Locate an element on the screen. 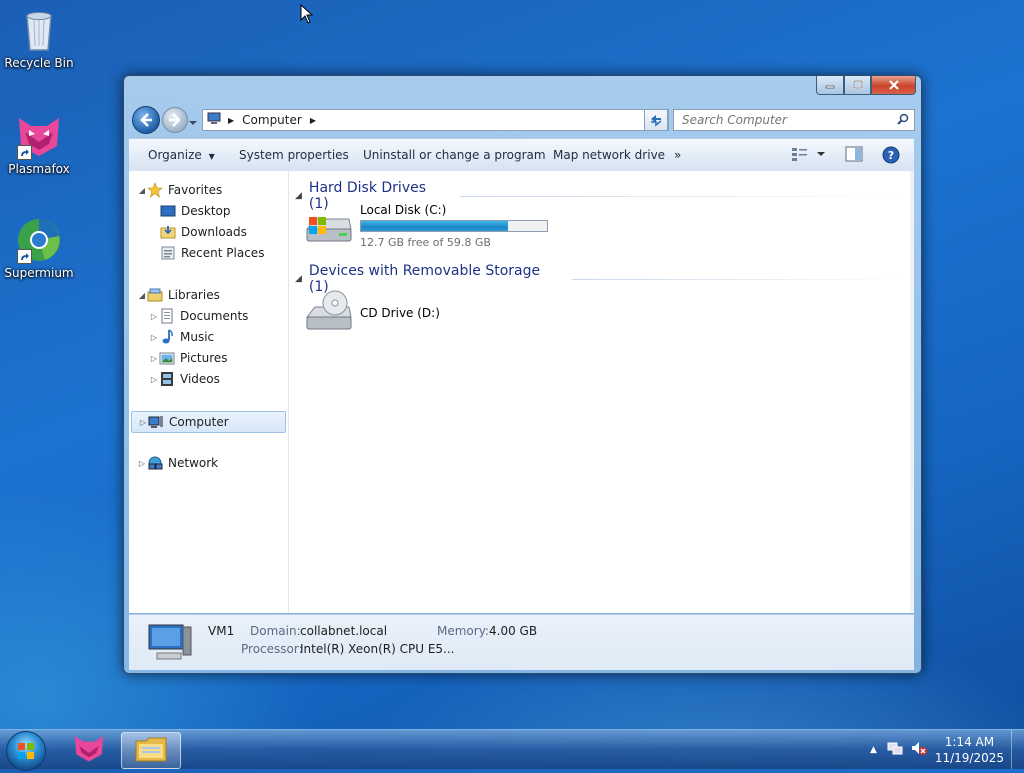 This screenshot has width=1024, height=773. organize-label: Organize is located at coordinates (175, 155).